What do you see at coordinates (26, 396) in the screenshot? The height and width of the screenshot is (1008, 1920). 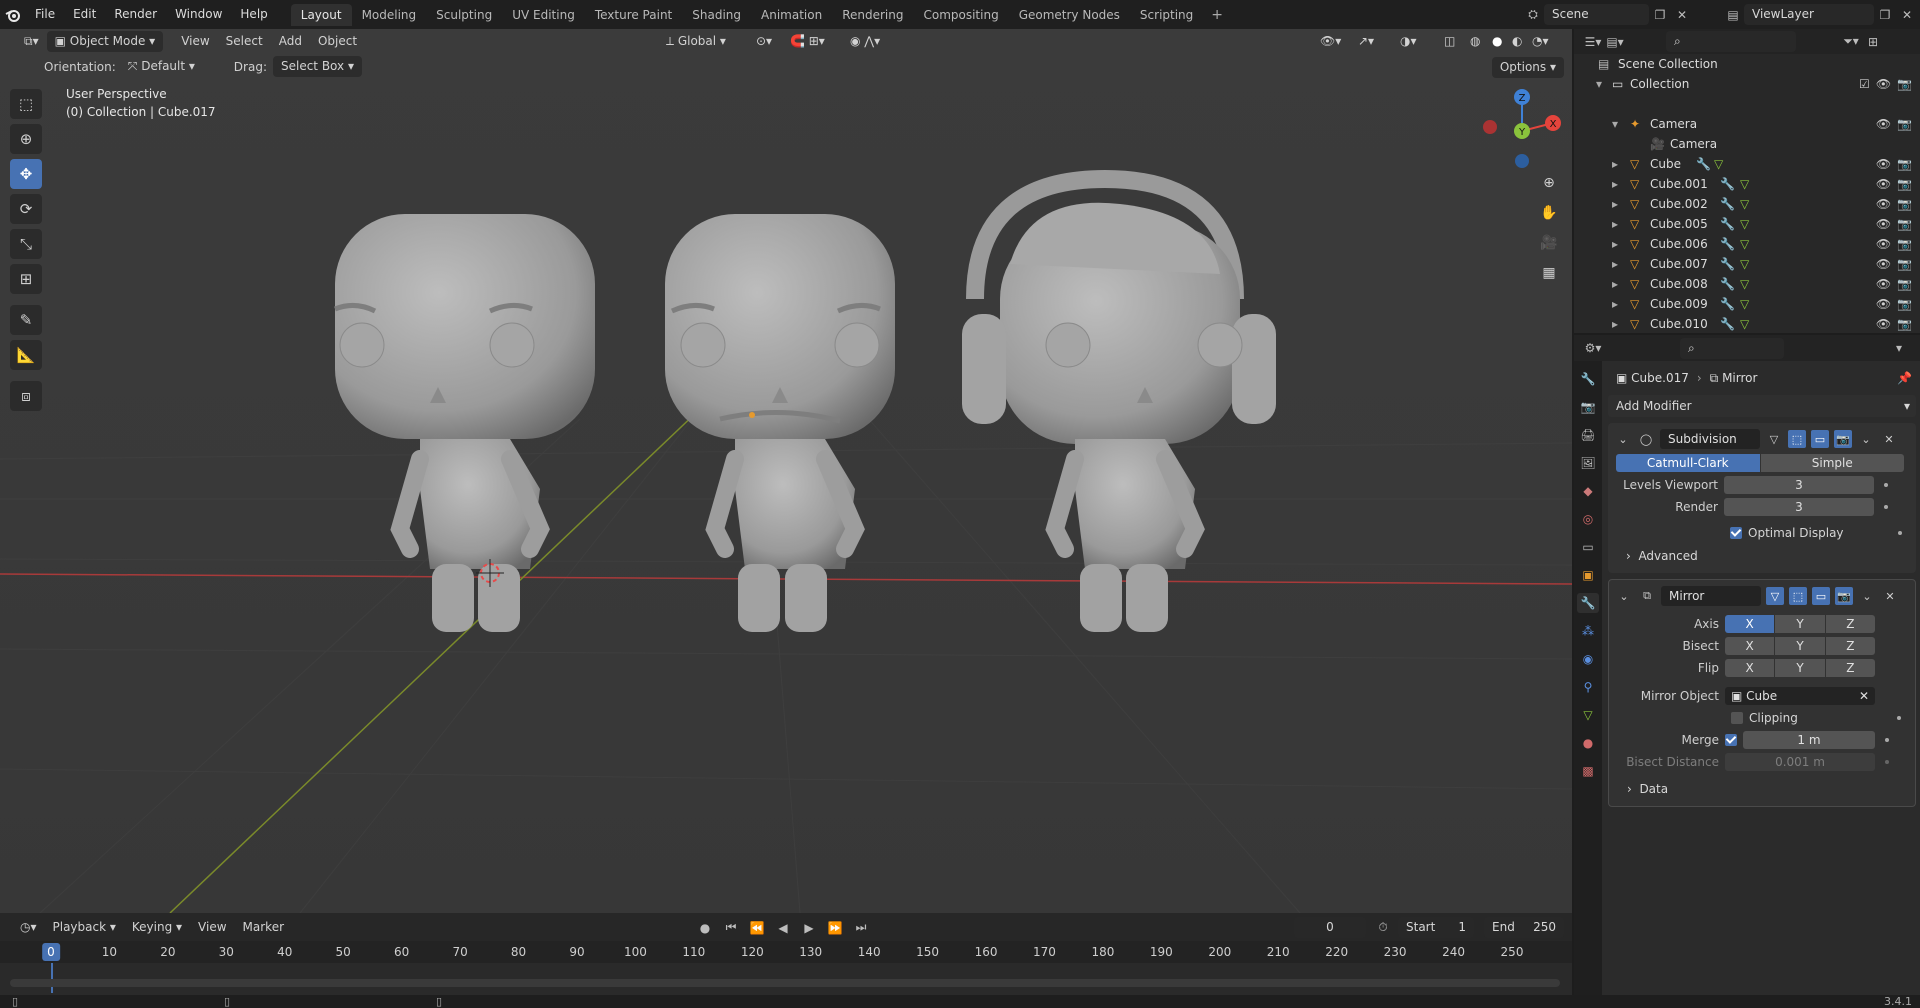 I see `add-cube-tool-icon: ⧈` at bounding box center [26, 396].